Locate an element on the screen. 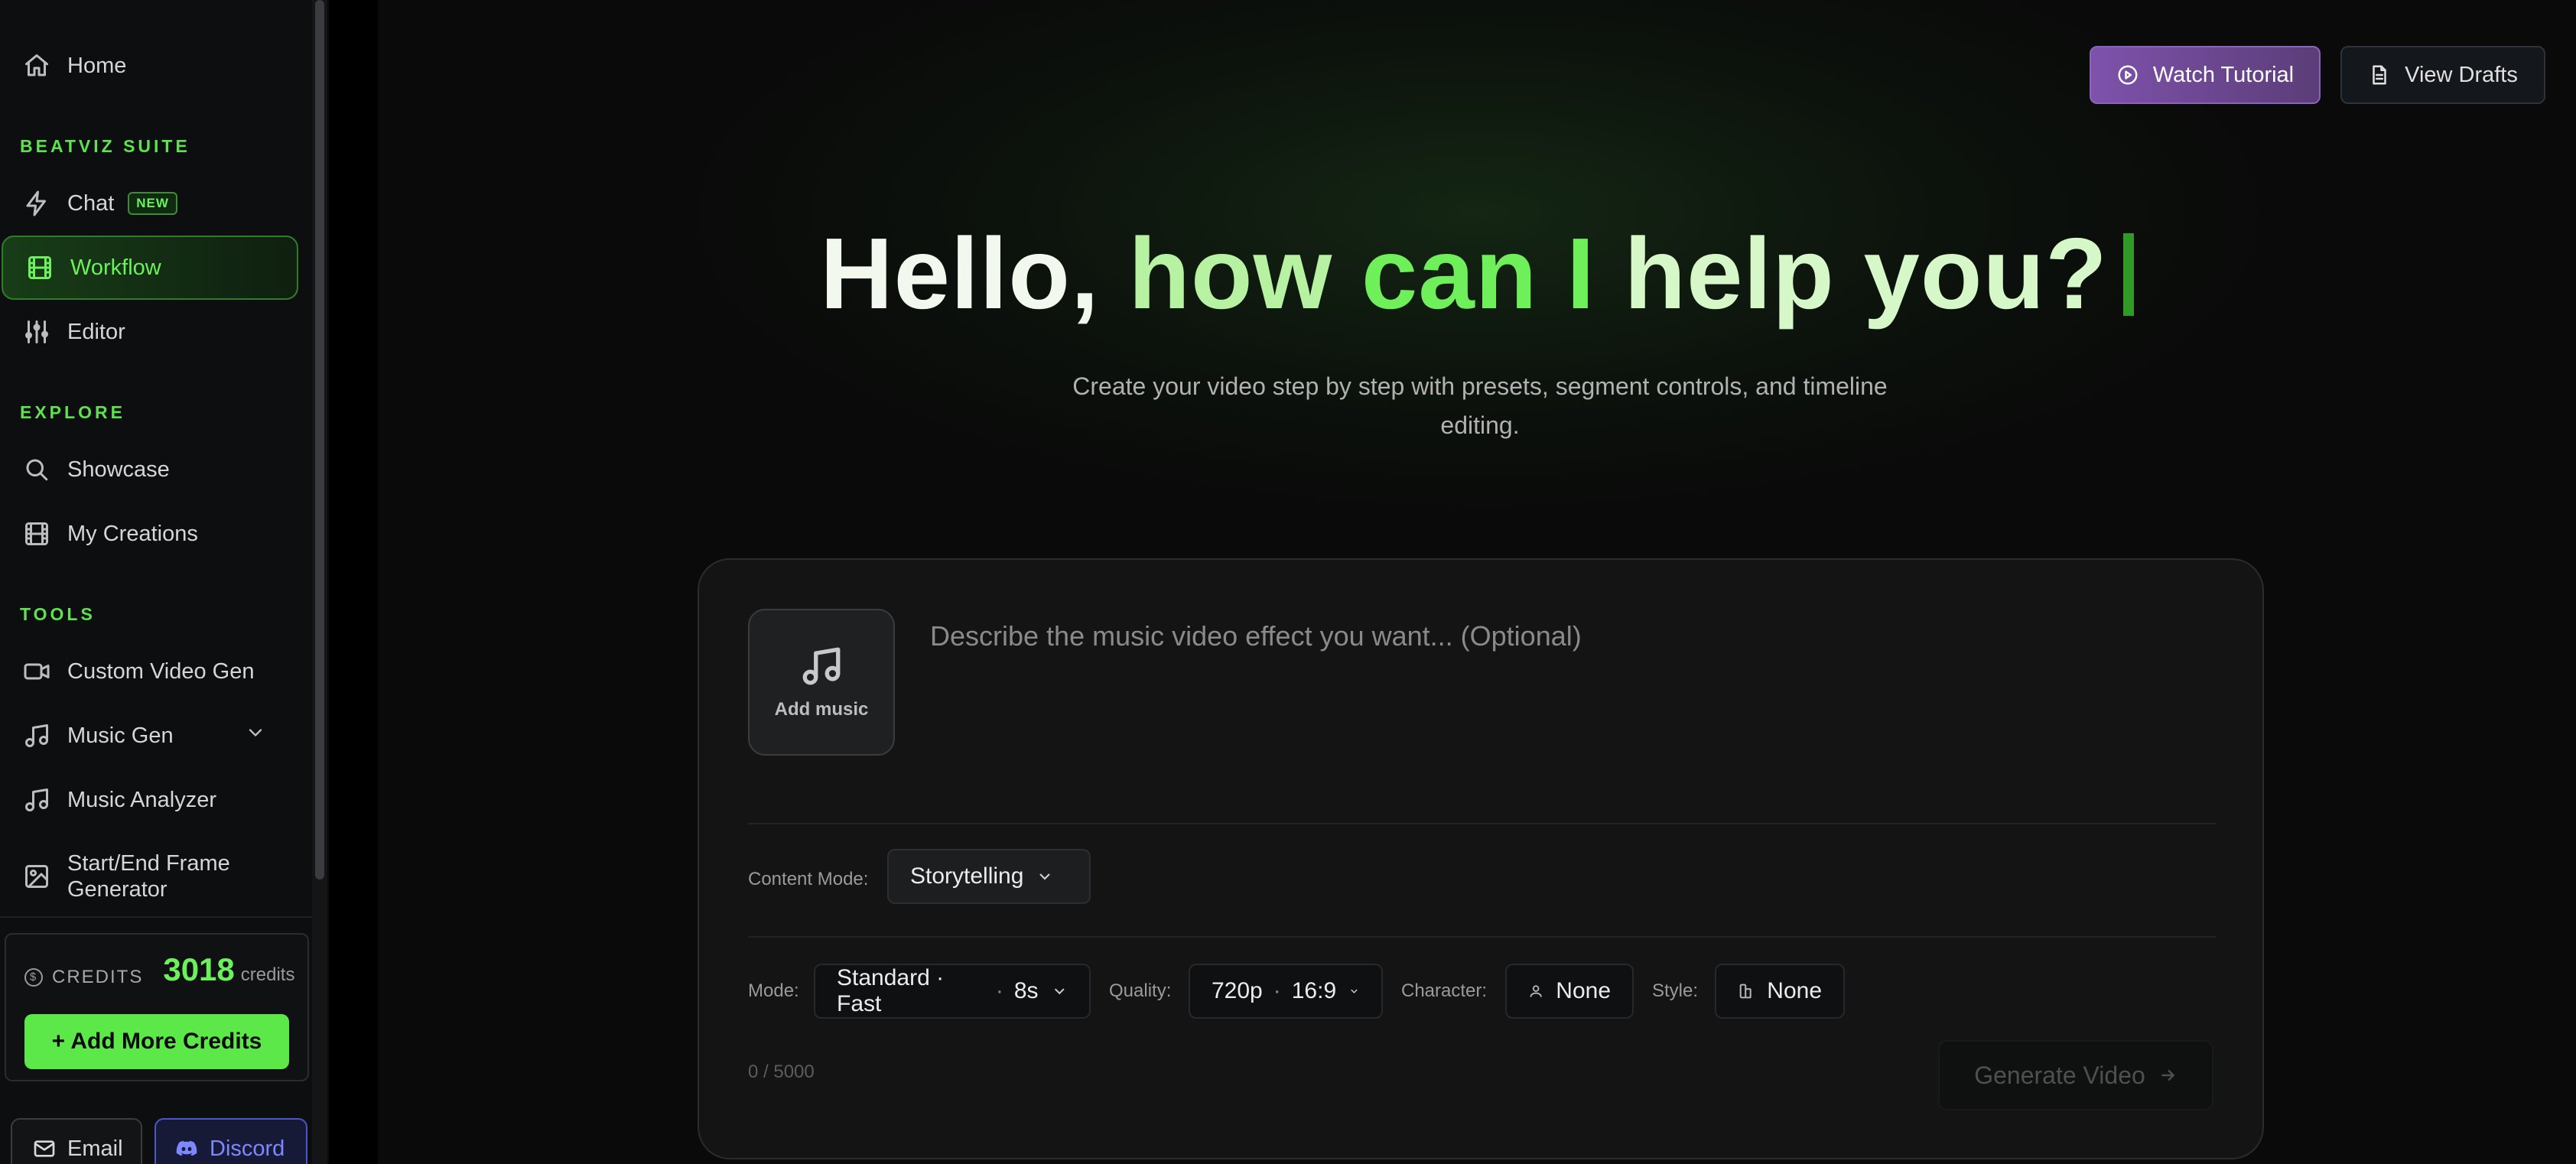 This screenshot has width=2576, height=1164. sidebar-divider is located at coordinates (156, 917).